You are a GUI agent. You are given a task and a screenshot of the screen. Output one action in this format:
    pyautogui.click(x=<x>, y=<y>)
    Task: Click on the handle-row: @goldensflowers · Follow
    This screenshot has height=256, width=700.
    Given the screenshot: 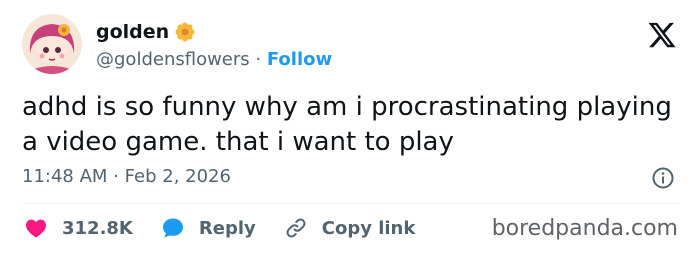 What is the action you would take?
    pyautogui.click(x=214, y=60)
    